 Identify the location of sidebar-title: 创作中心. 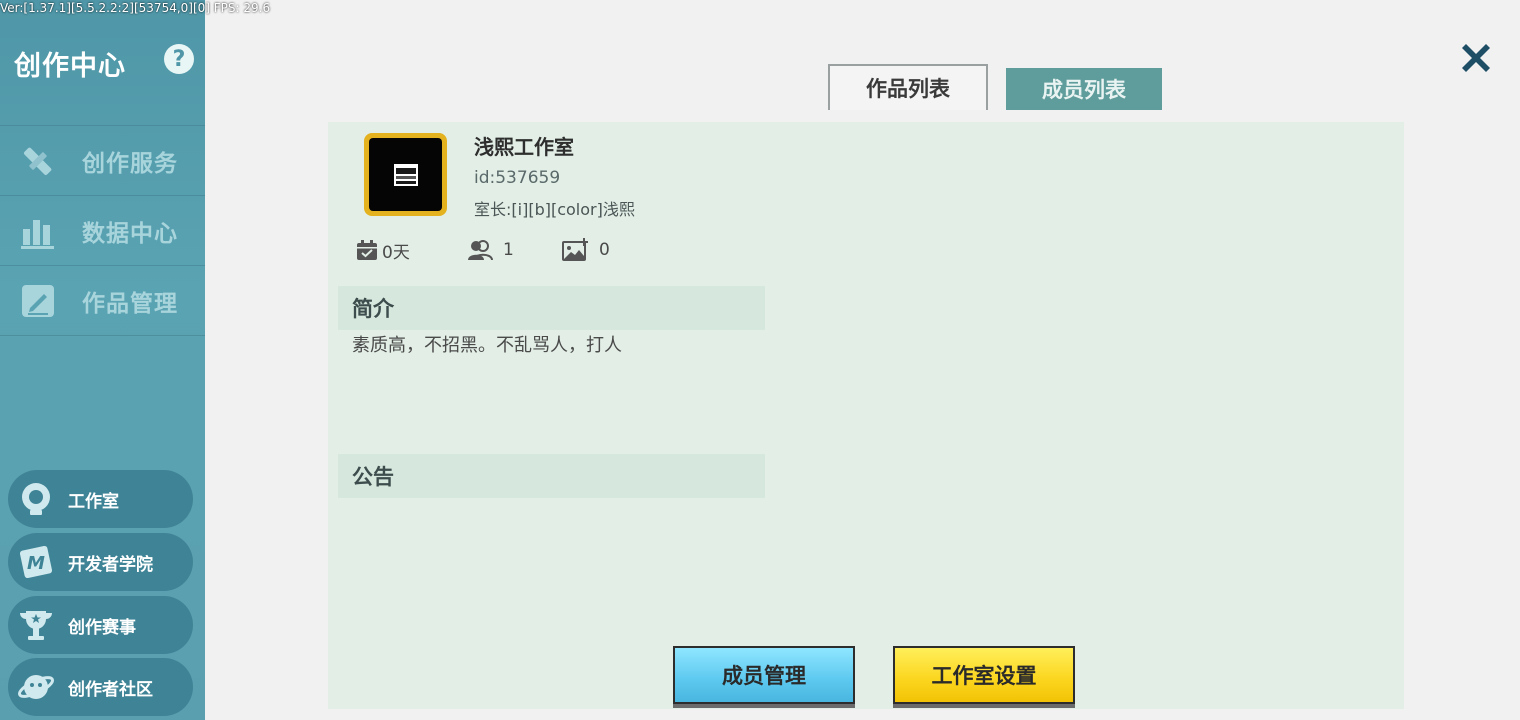
(70, 66).